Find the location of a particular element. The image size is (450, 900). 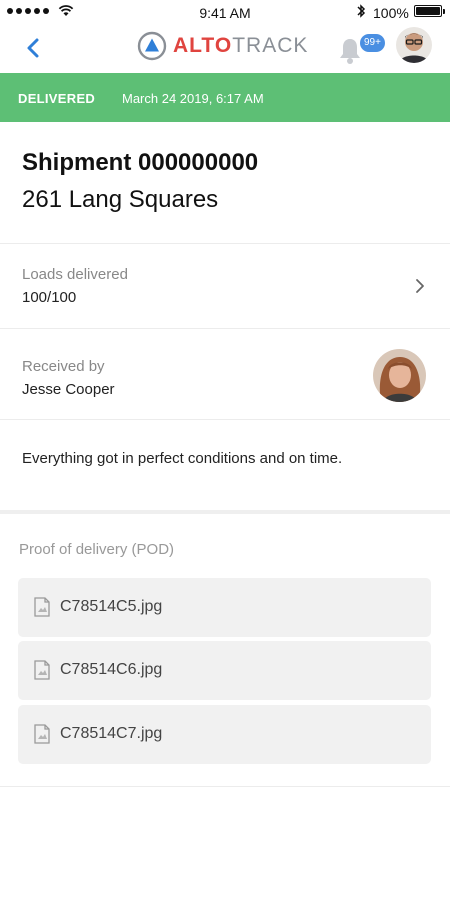

shipment-title: Shipment 000000000 is located at coordinates (140, 162).